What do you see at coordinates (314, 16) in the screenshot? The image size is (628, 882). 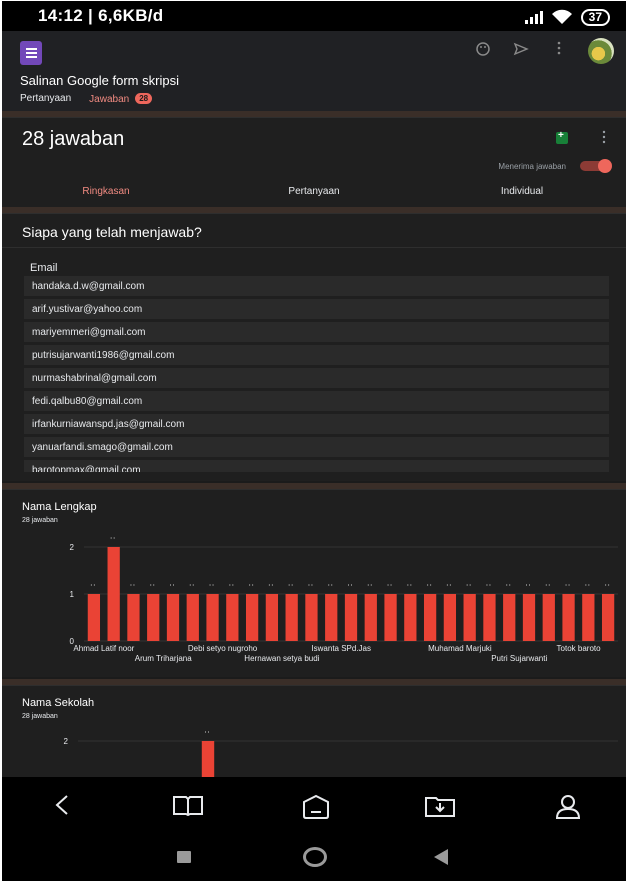 I see `status-bar: 14:12 | 6,6KB/d 37` at bounding box center [314, 16].